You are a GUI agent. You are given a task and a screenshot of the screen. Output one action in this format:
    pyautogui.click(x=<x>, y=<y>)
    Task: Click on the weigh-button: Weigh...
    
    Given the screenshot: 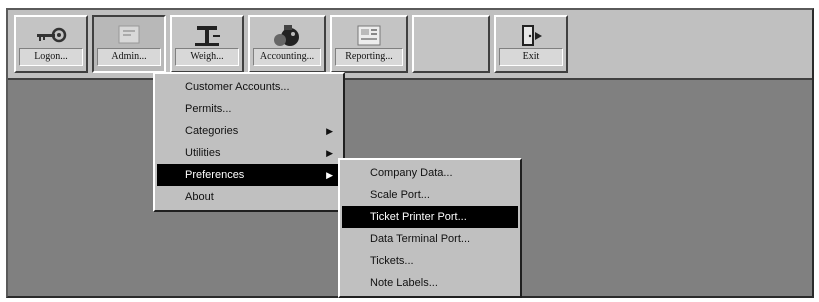 What is the action you would take?
    pyautogui.click(x=207, y=44)
    